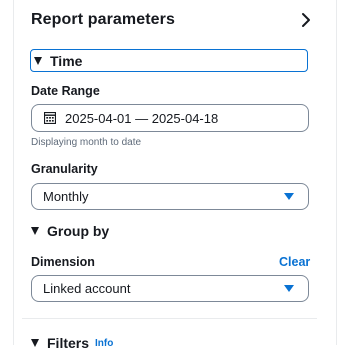  I want to click on section-divider, so click(169, 318).